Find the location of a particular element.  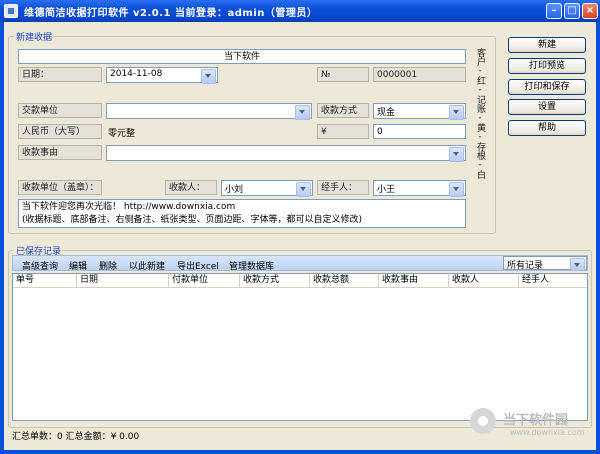

receiver-value: 小刘 is located at coordinates (234, 190).